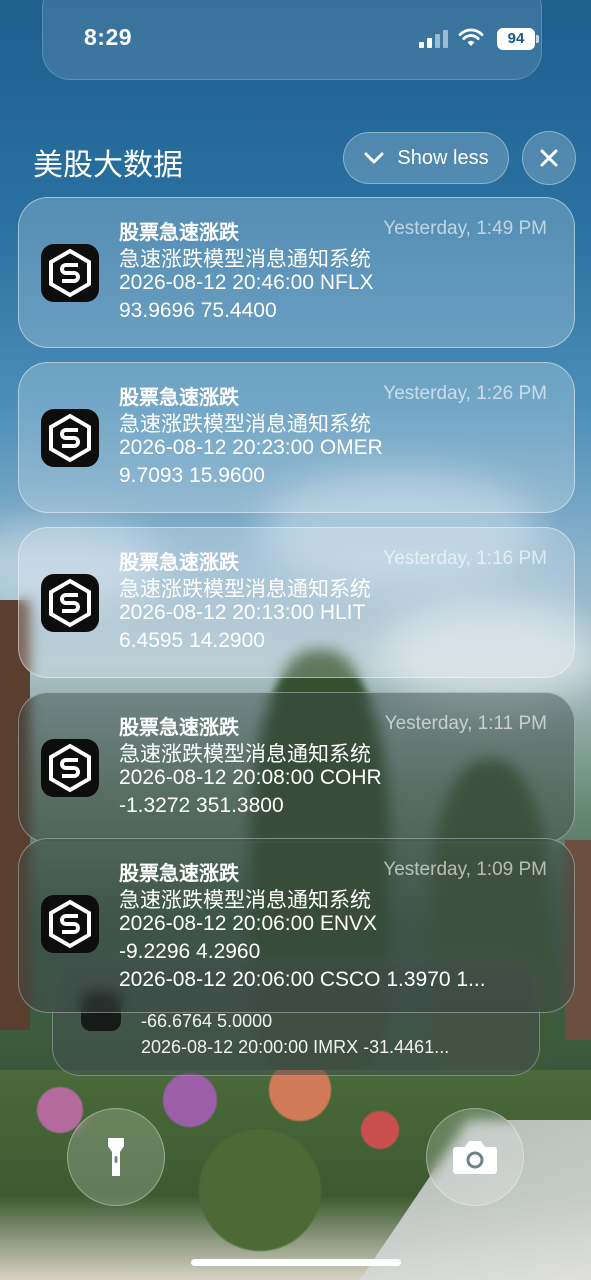  I want to click on flashlight-icon, so click(116, 1157).